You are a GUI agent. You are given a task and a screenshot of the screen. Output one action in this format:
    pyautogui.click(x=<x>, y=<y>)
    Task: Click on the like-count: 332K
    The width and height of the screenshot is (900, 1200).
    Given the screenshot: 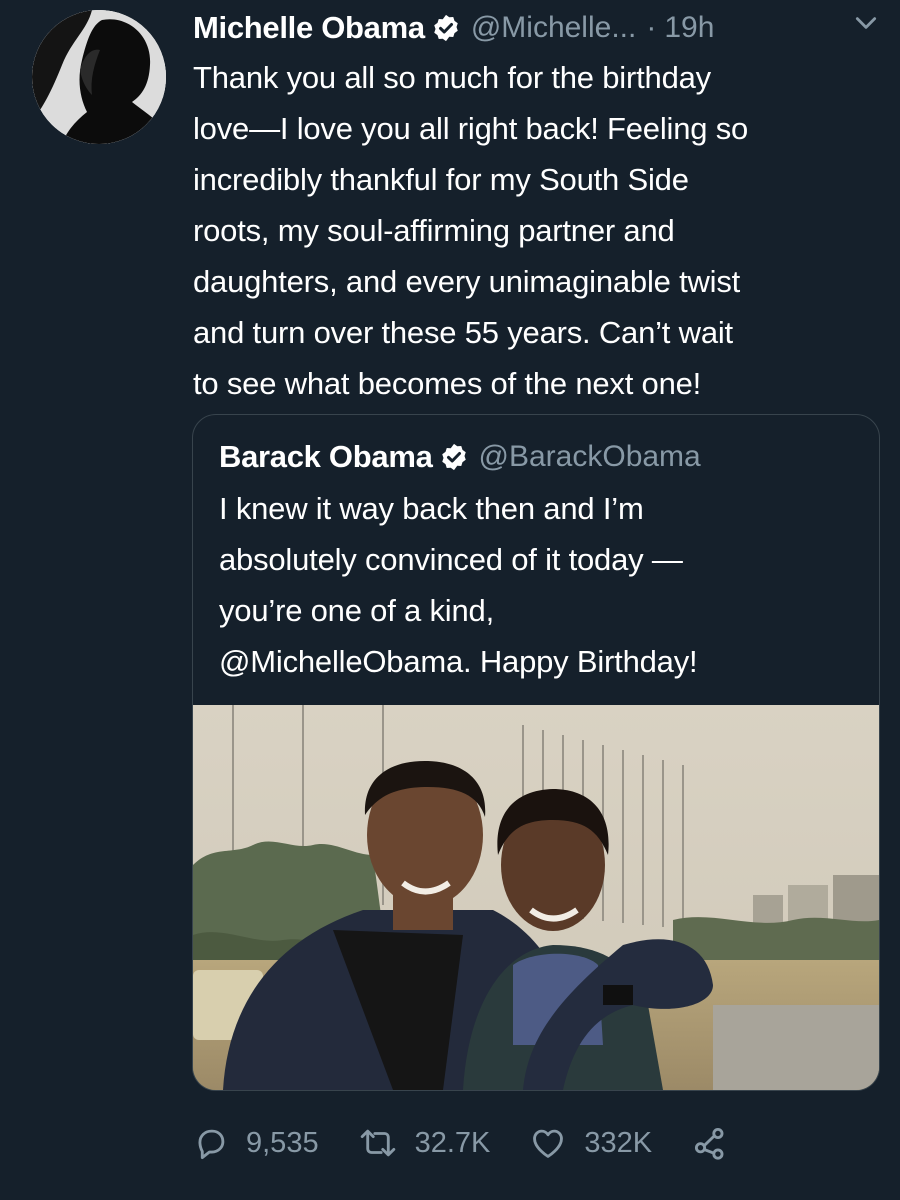 What is the action you would take?
    pyautogui.click(x=618, y=1142)
    